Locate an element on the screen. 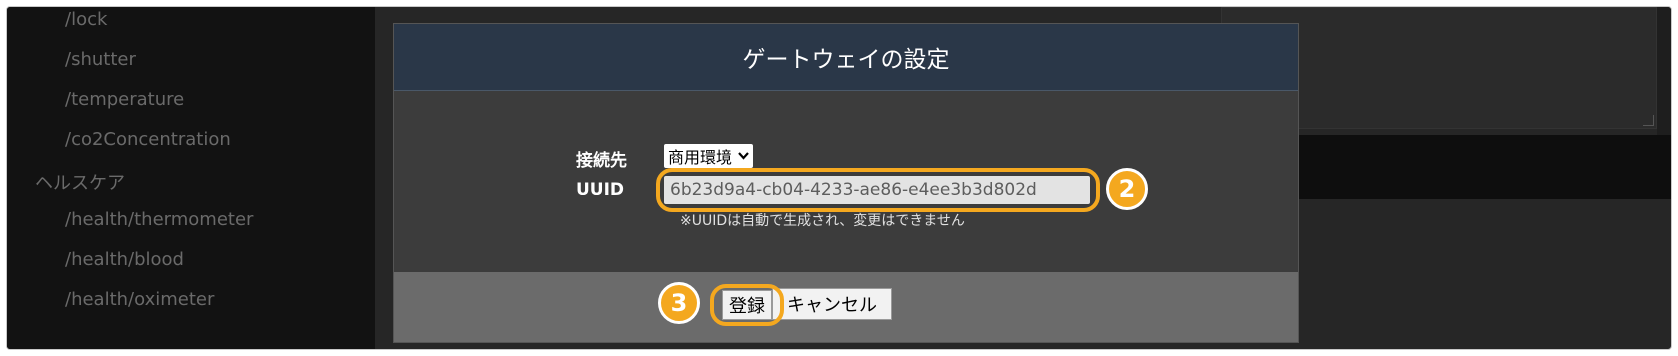 The width and height of the screenshot is (1678, 356). destination-select-value: 商用環境 is located at coordinates (700, 157).